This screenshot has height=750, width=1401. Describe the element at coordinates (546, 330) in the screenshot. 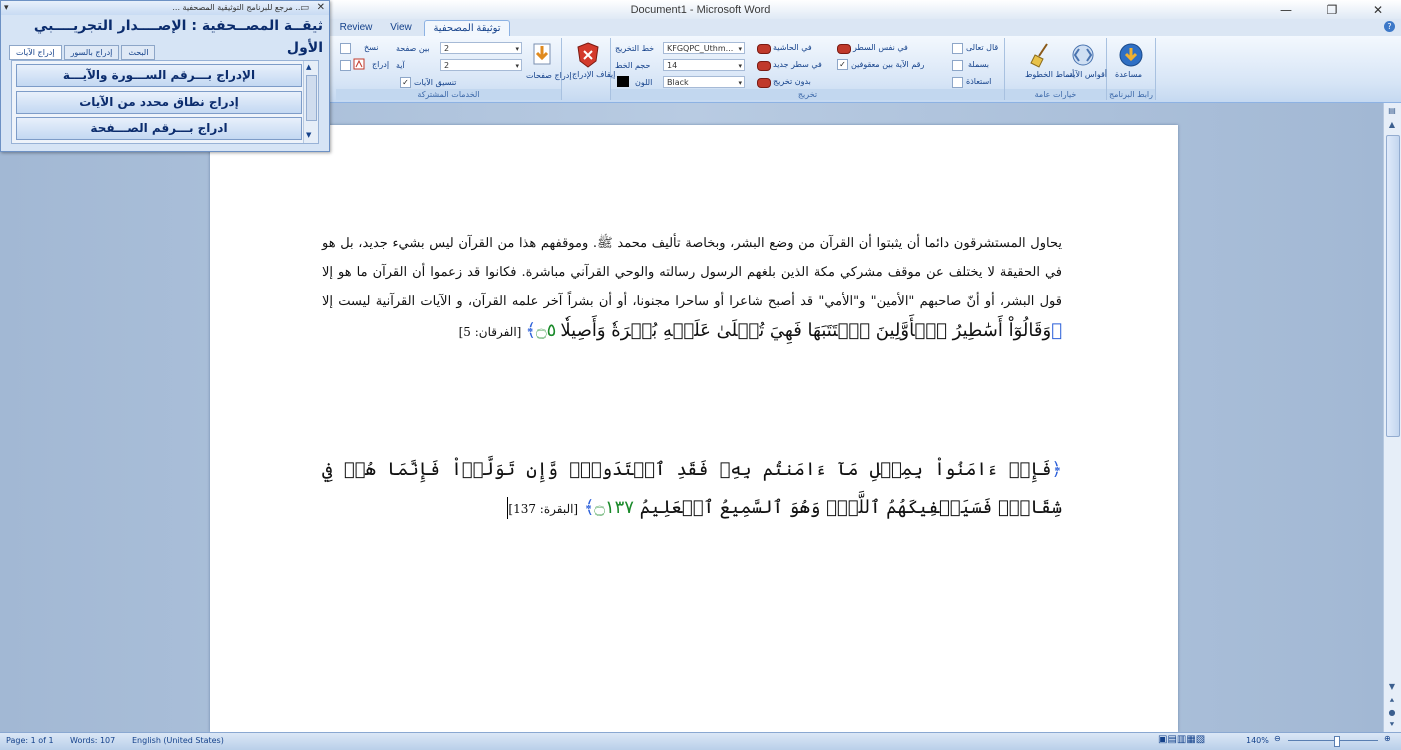

I see `verse1-ayah-marker: ۝٥` at that location.